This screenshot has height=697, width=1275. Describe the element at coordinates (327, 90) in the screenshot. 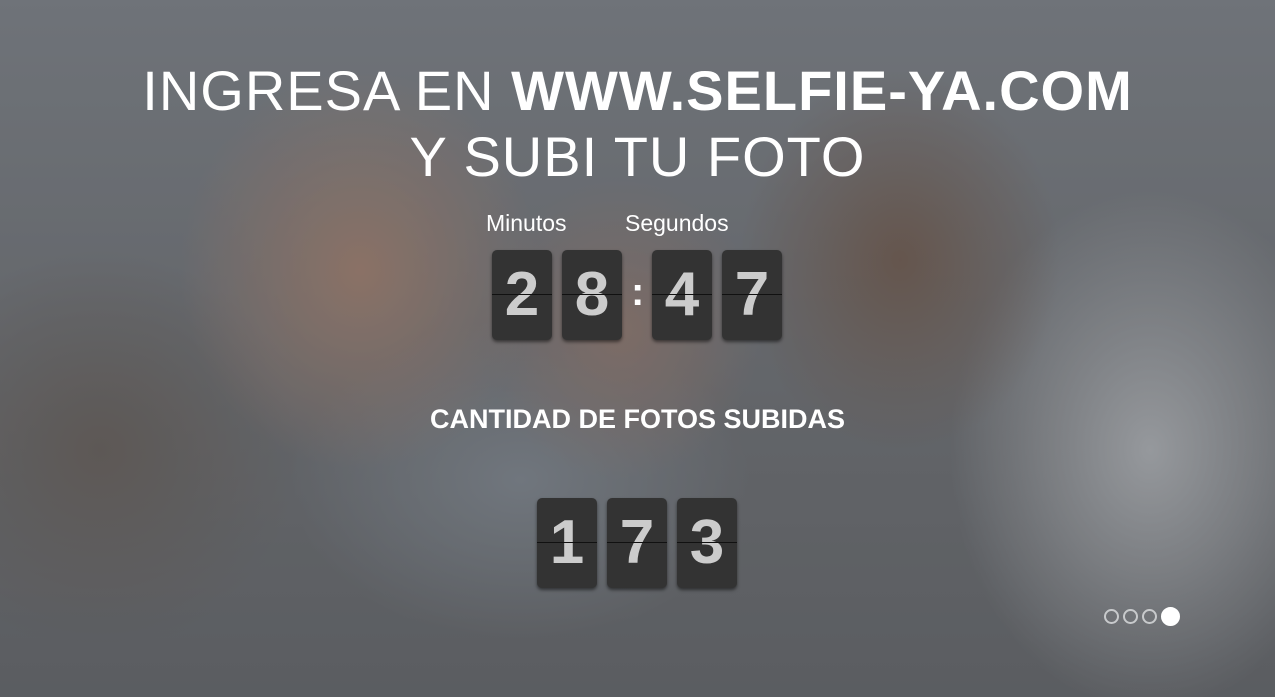

I see `headline-prefix: INGRESA EN` at that location.